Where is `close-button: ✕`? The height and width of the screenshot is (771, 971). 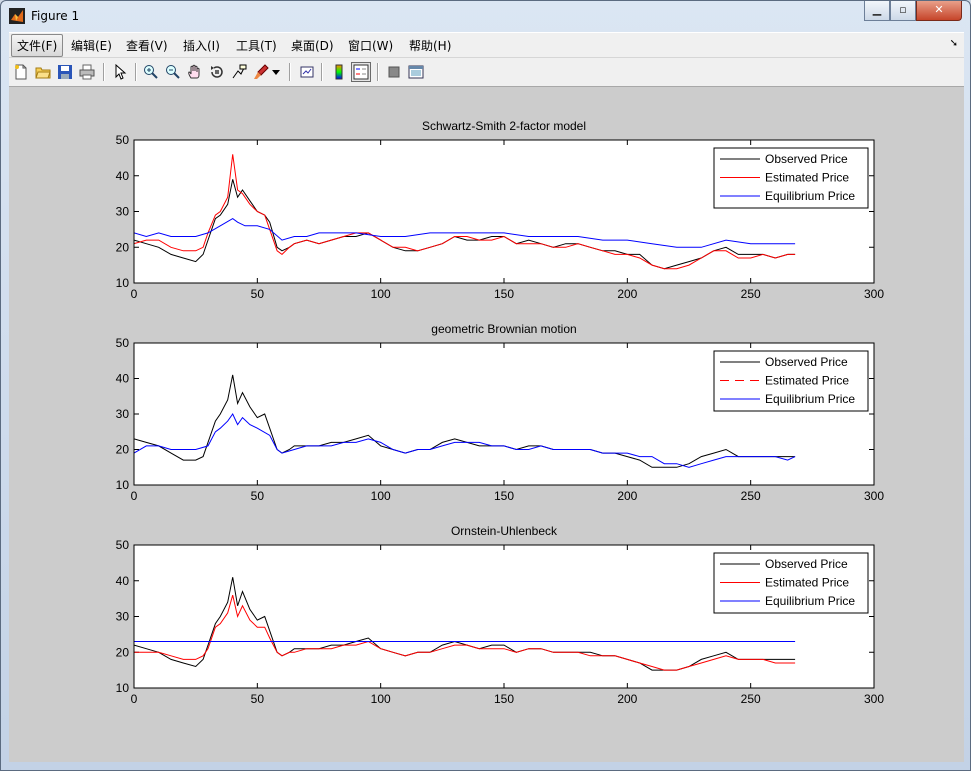
close-button: ✕ is located at coordinates (939, 11).